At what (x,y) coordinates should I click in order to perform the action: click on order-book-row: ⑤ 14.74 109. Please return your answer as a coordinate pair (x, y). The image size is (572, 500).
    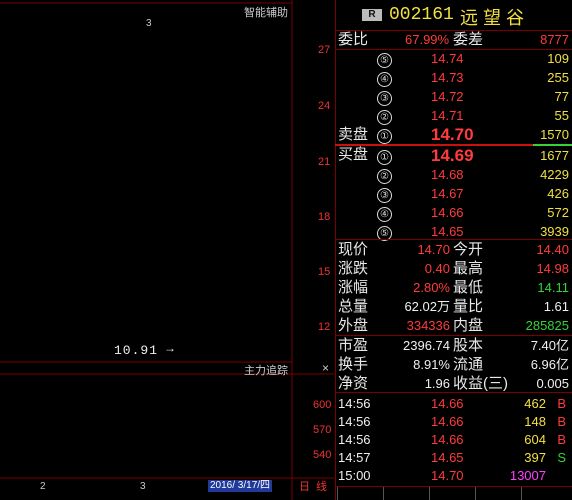
    Looking at the image, I should click on (453, 58).